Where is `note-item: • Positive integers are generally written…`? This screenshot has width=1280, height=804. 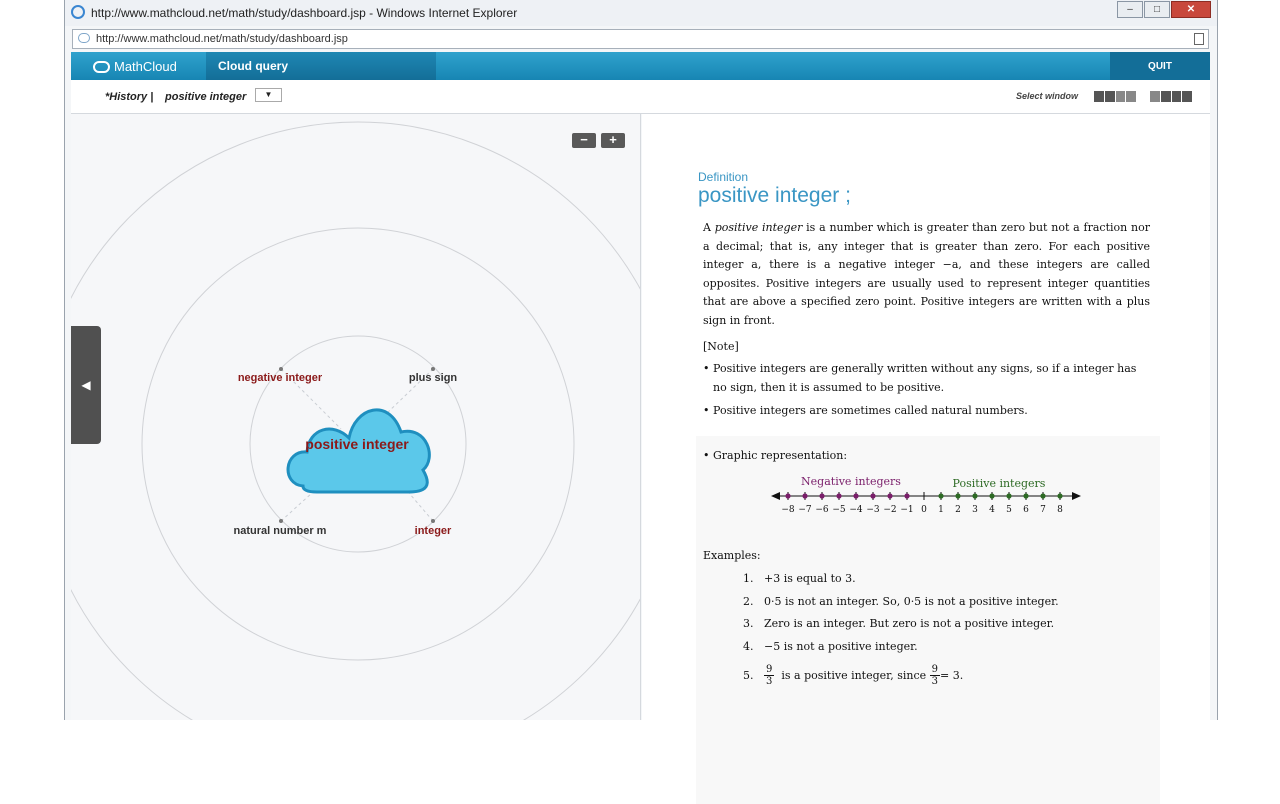
note-item: • Positive integers are generally written… is located at coordinates (920, 378).